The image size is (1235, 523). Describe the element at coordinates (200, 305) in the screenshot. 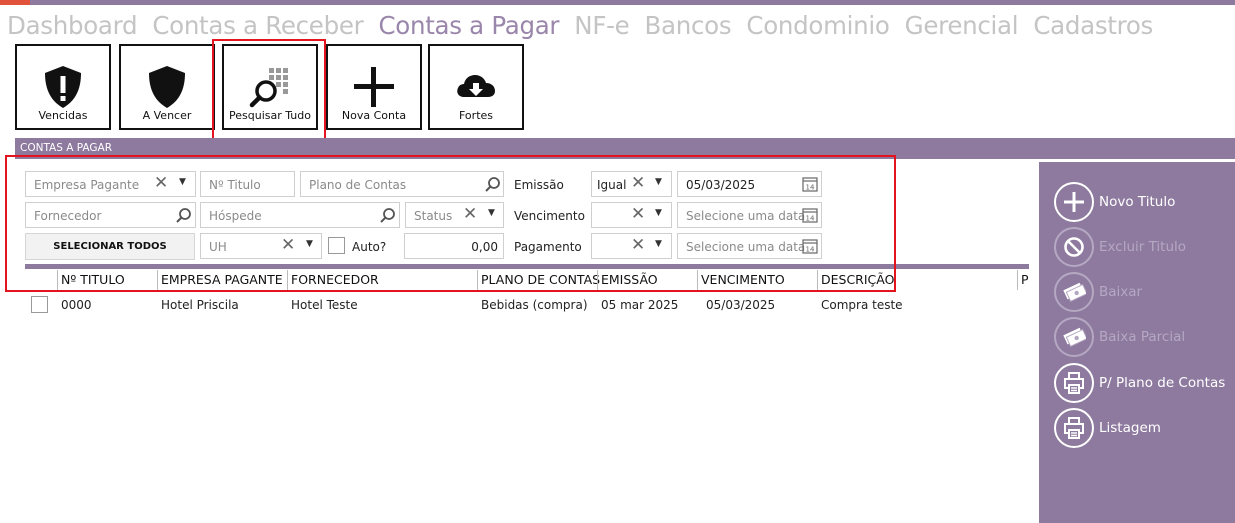

I see `cell-empresa: Hotel Priscila` at that location.